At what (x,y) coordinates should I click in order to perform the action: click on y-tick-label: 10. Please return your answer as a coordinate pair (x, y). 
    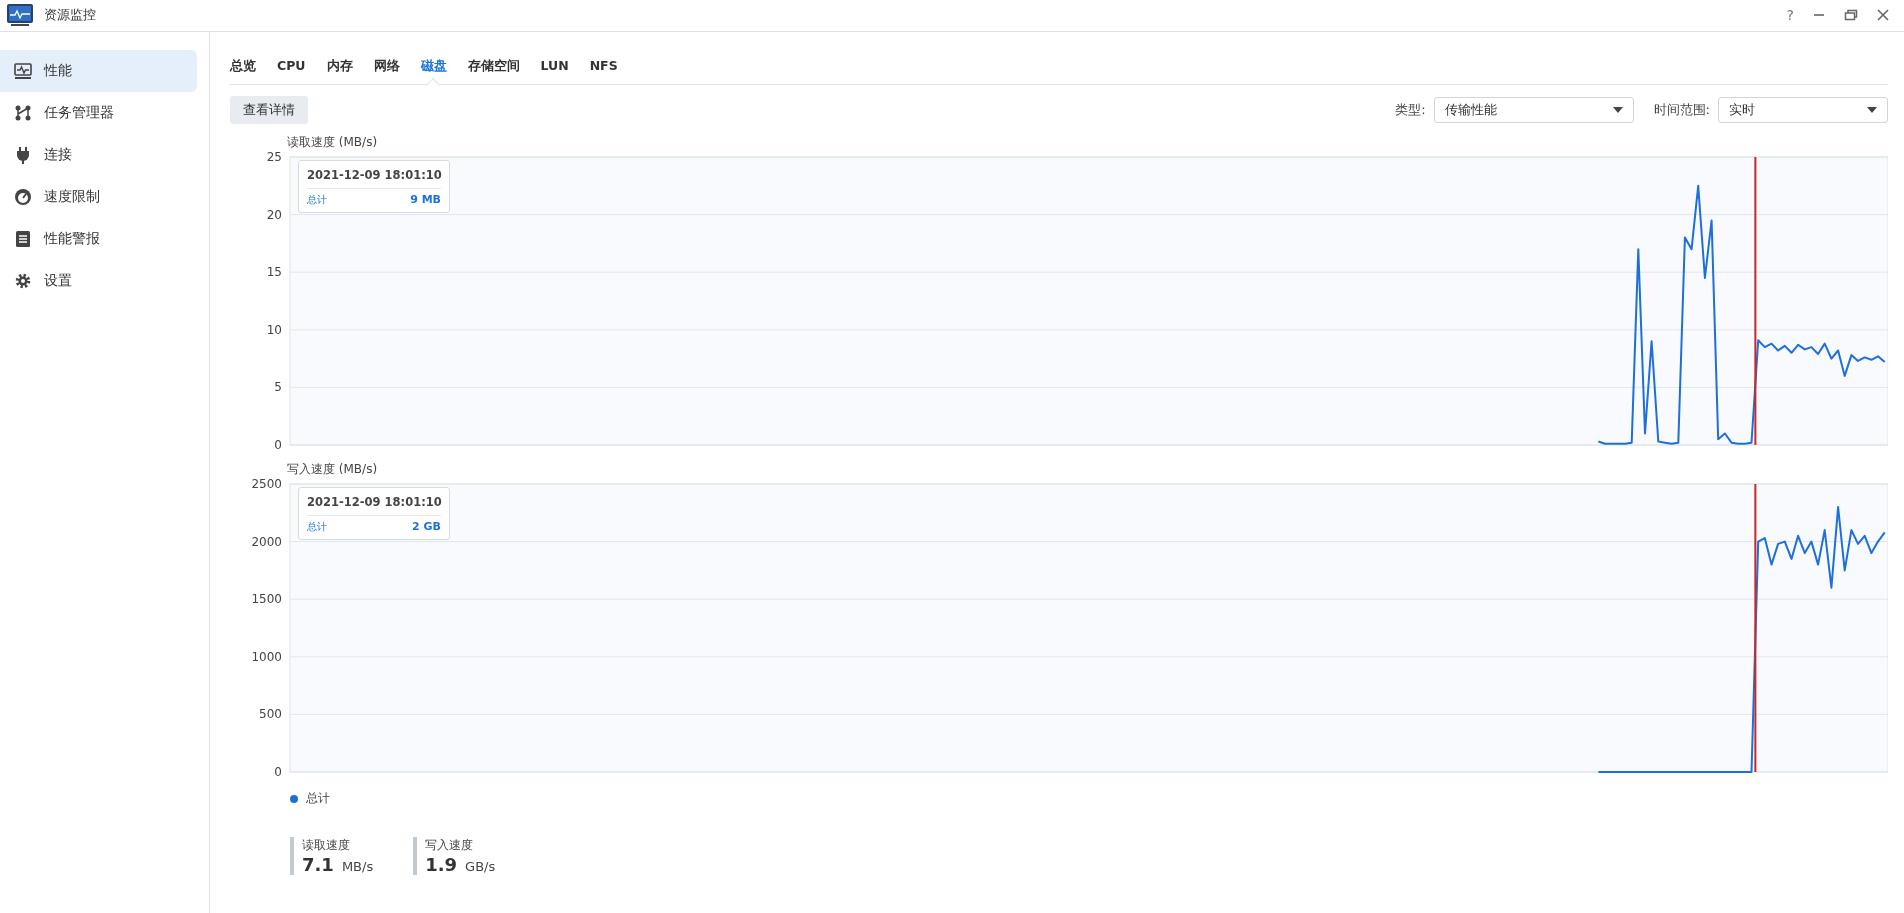
    Looking at the image, I should click on (274, 329).